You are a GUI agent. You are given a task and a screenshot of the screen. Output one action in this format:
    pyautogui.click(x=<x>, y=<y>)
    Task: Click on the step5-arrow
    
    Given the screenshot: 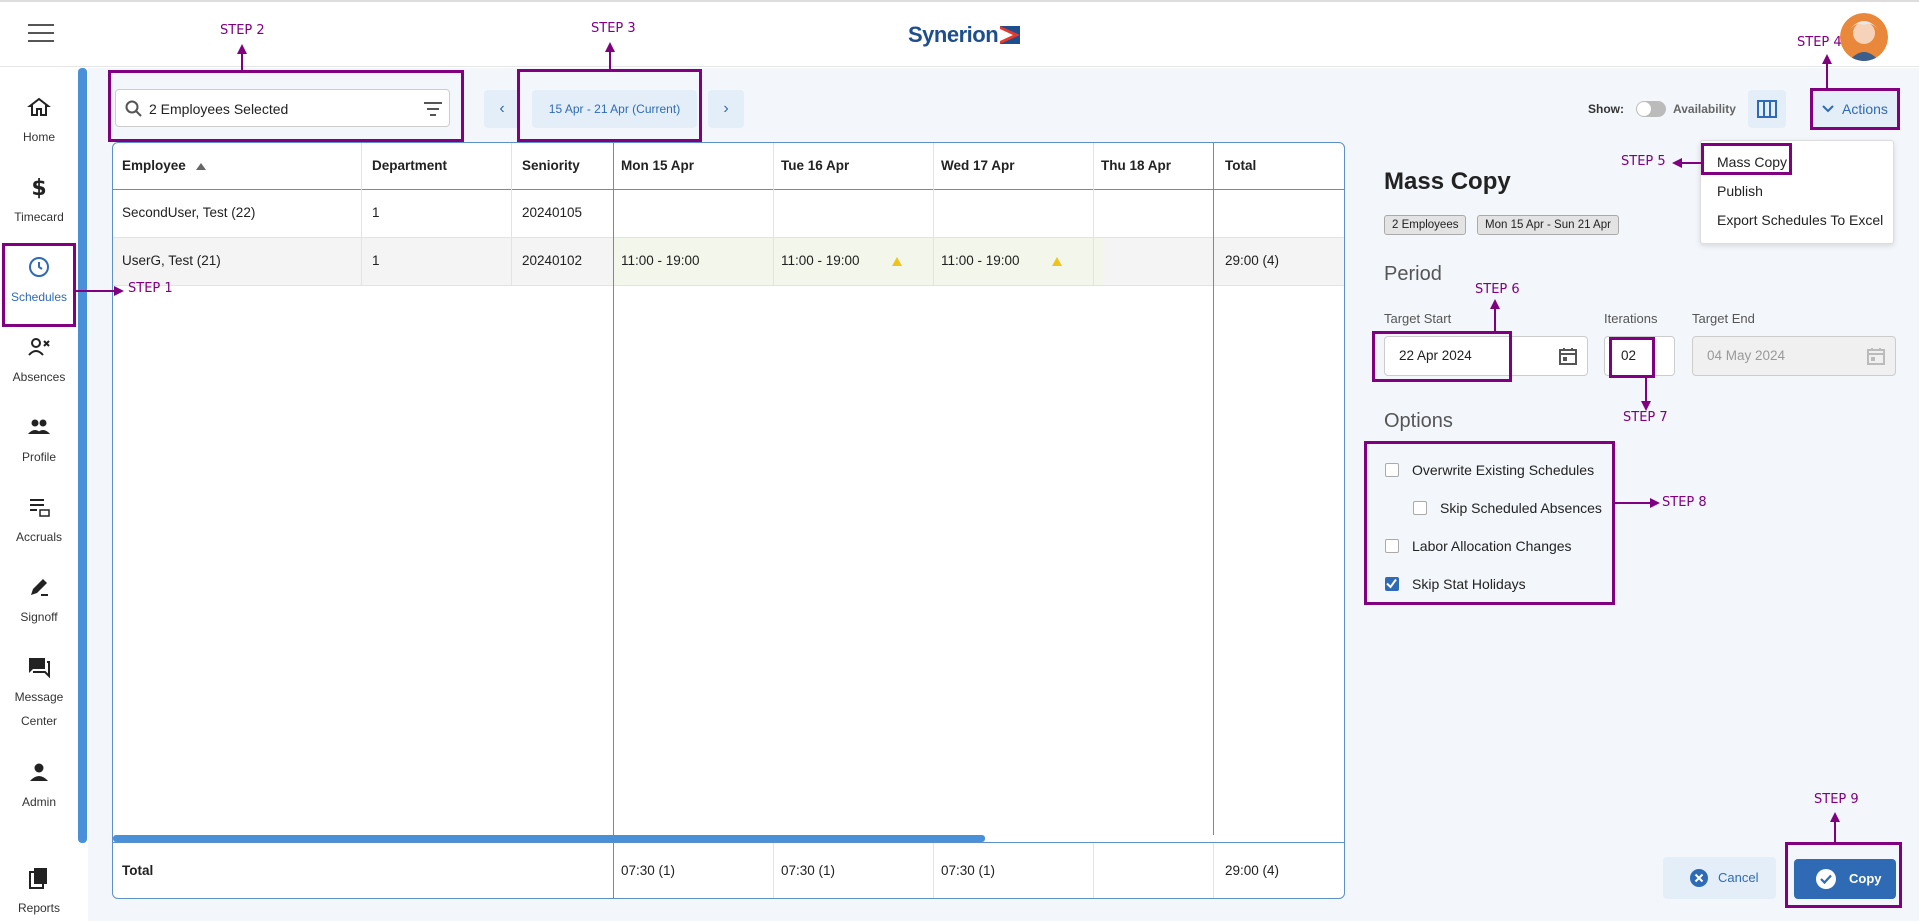 What is the action you would take?
    pyautogui.click(x=1691, y=163)
    